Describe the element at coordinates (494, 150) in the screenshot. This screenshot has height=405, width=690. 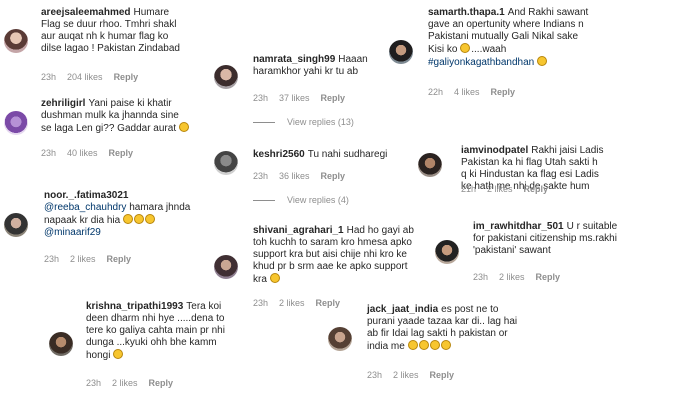
I see `comment-username: iamvinodpatel` at that location.